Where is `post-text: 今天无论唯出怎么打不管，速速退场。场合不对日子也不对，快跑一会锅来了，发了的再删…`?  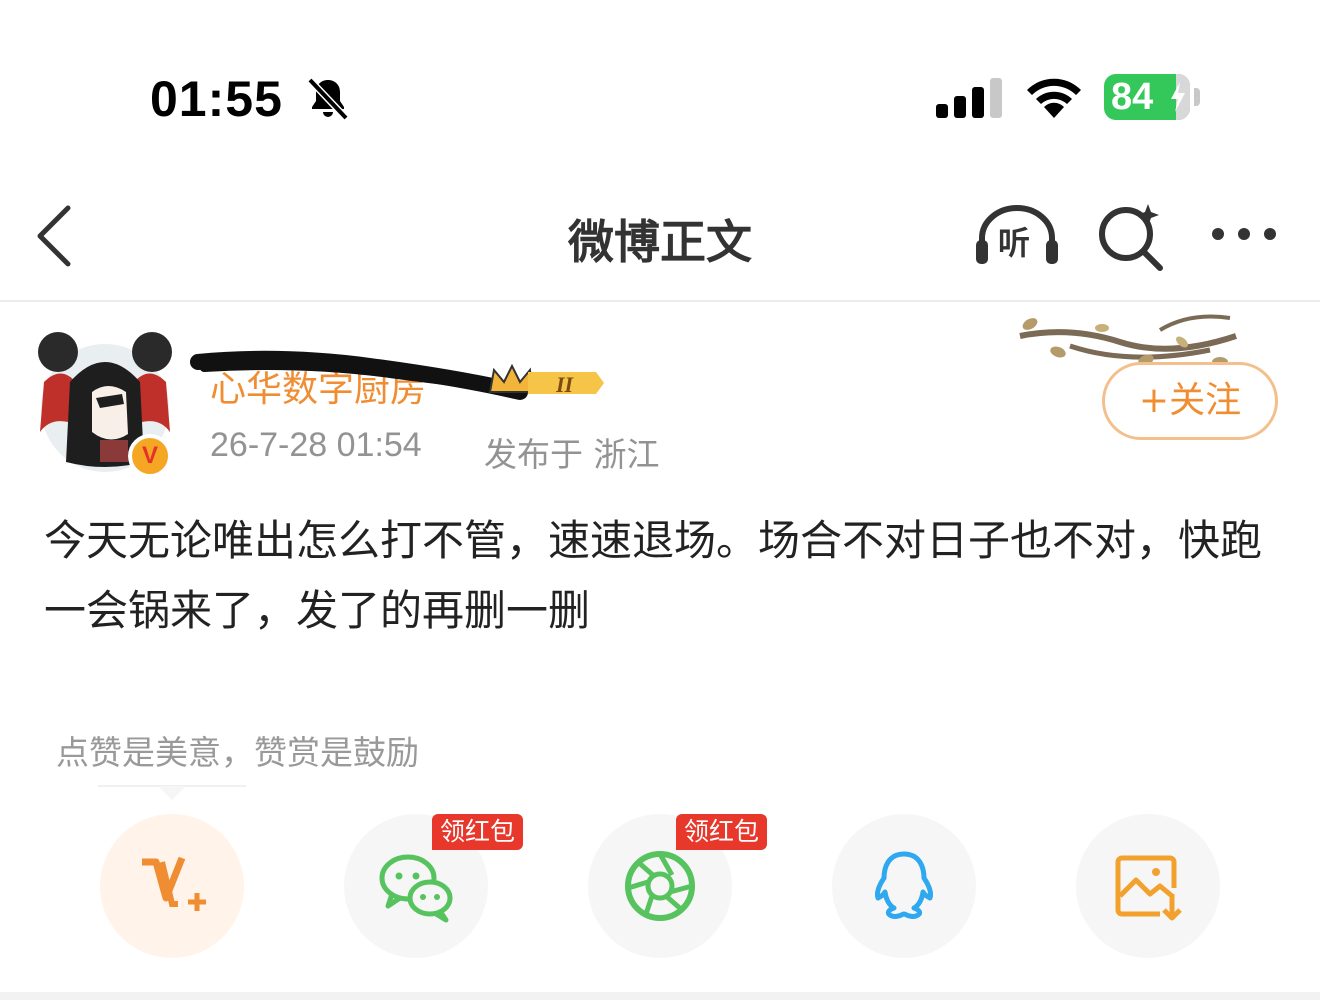
post-text: 今天无论唯出怎么打不管，速速退场。场合不对日子也不对，快跑一会锅来了，发了的再删… is located at coordinates (653, 575).